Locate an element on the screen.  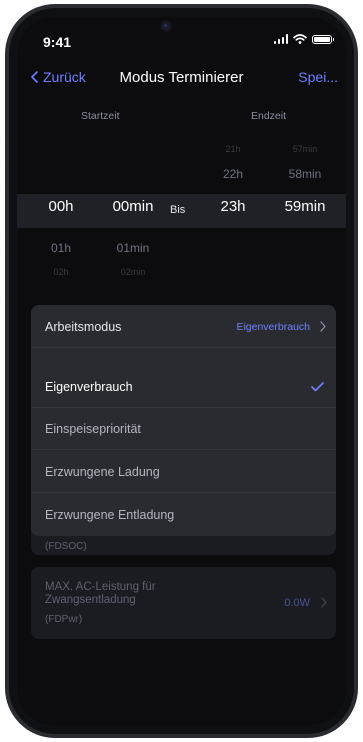
end-hour-wheel: 21h 22h 23h is located at coordinates (232, 219).